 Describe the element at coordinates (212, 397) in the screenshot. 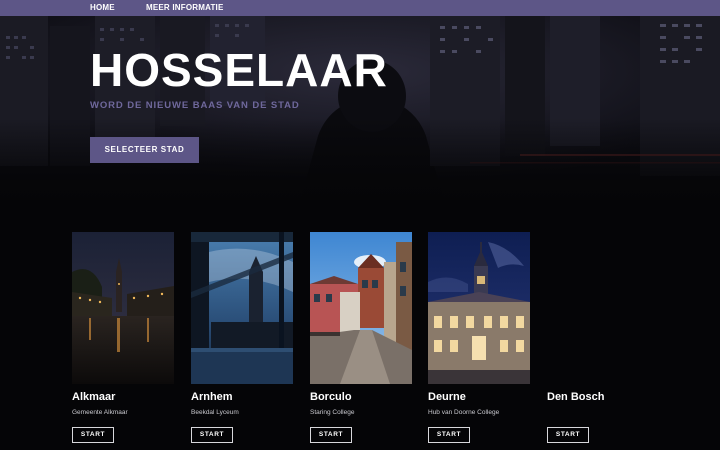

I see `city-name: Arnhem` at that location.